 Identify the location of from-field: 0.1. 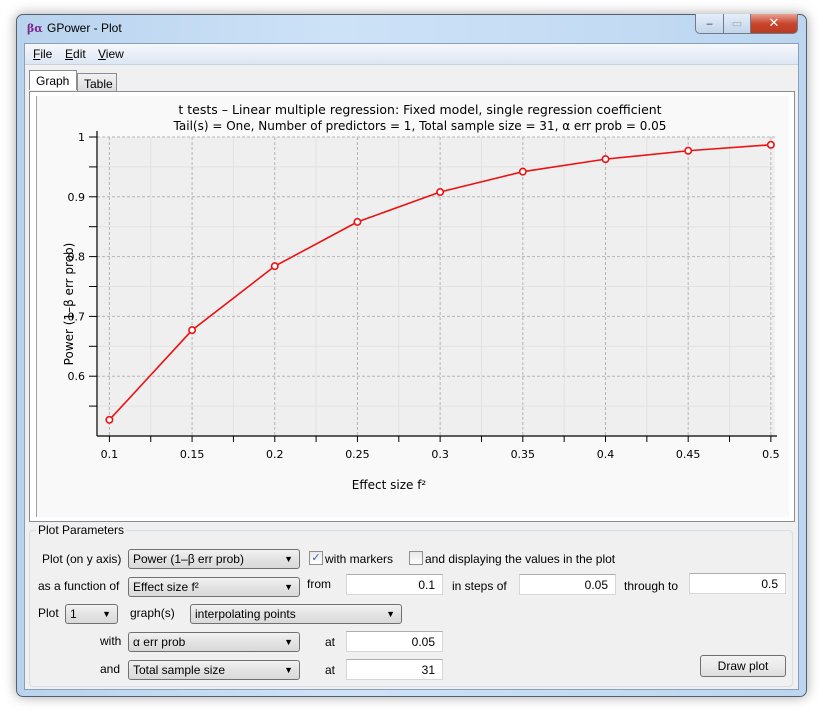
(394, 584).